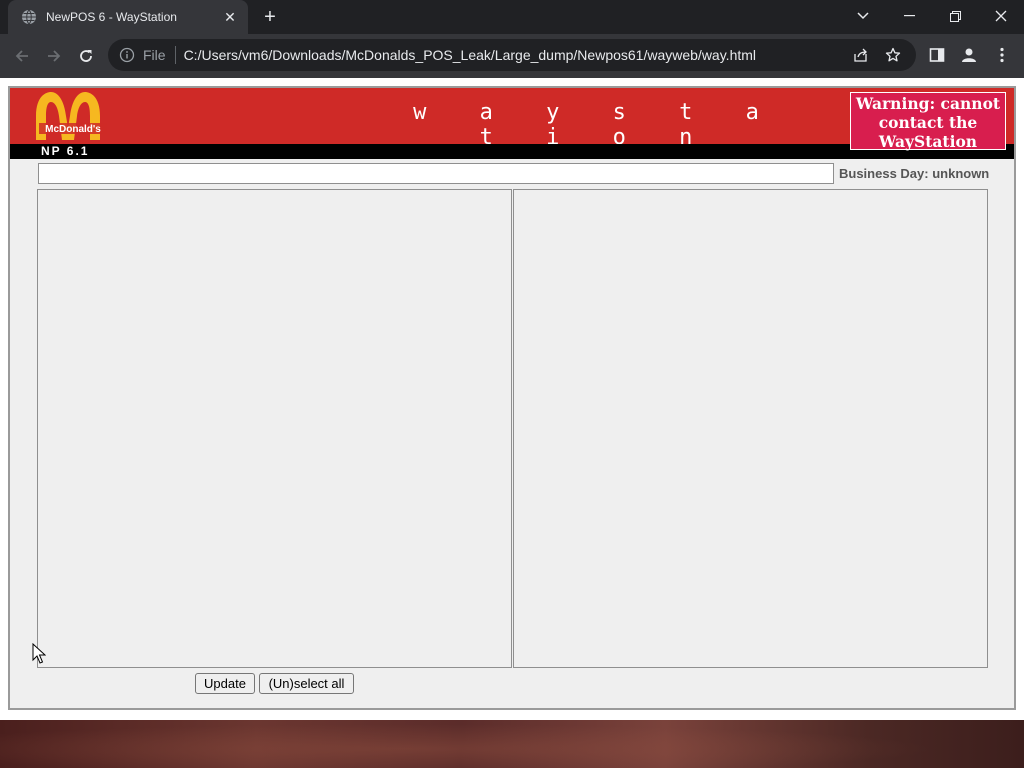  I want to click on info-icon, so click(127, 55).